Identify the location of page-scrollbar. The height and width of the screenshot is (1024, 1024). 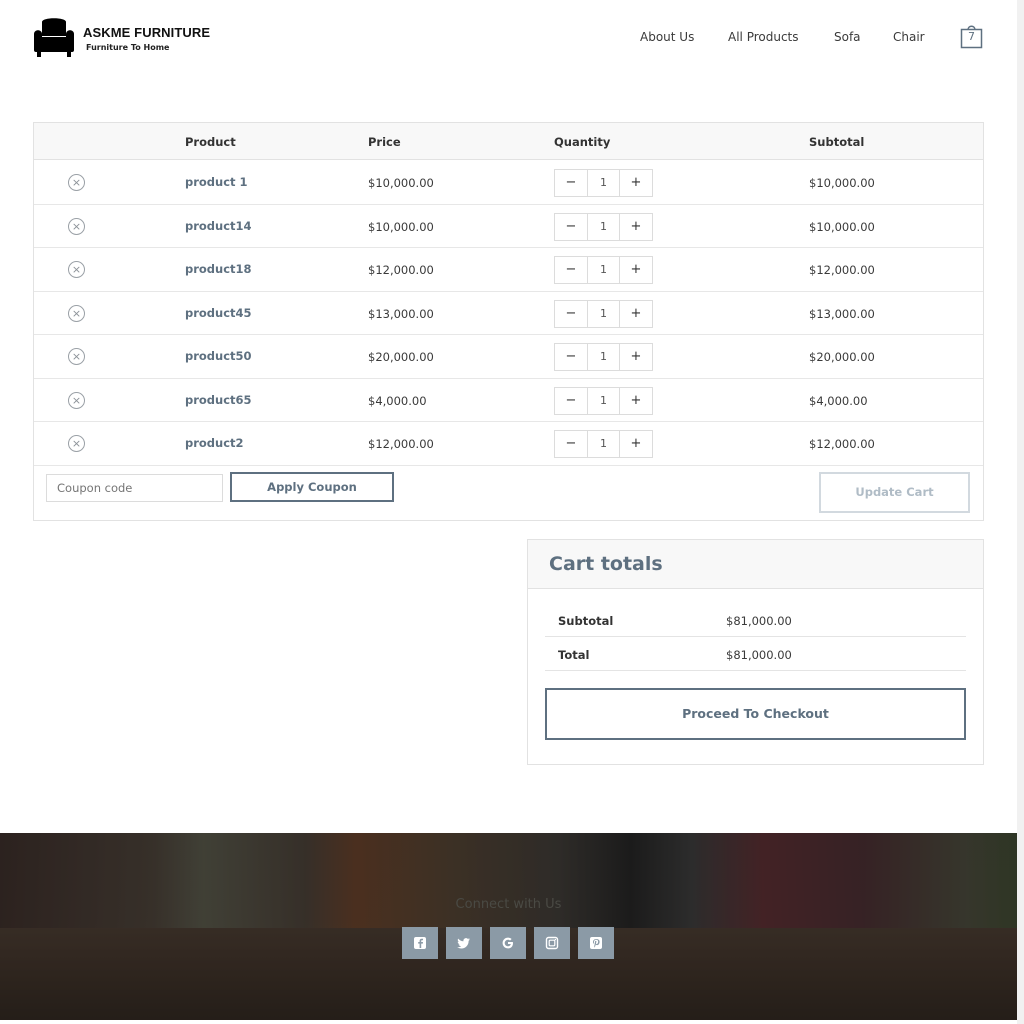
(1020, 512).